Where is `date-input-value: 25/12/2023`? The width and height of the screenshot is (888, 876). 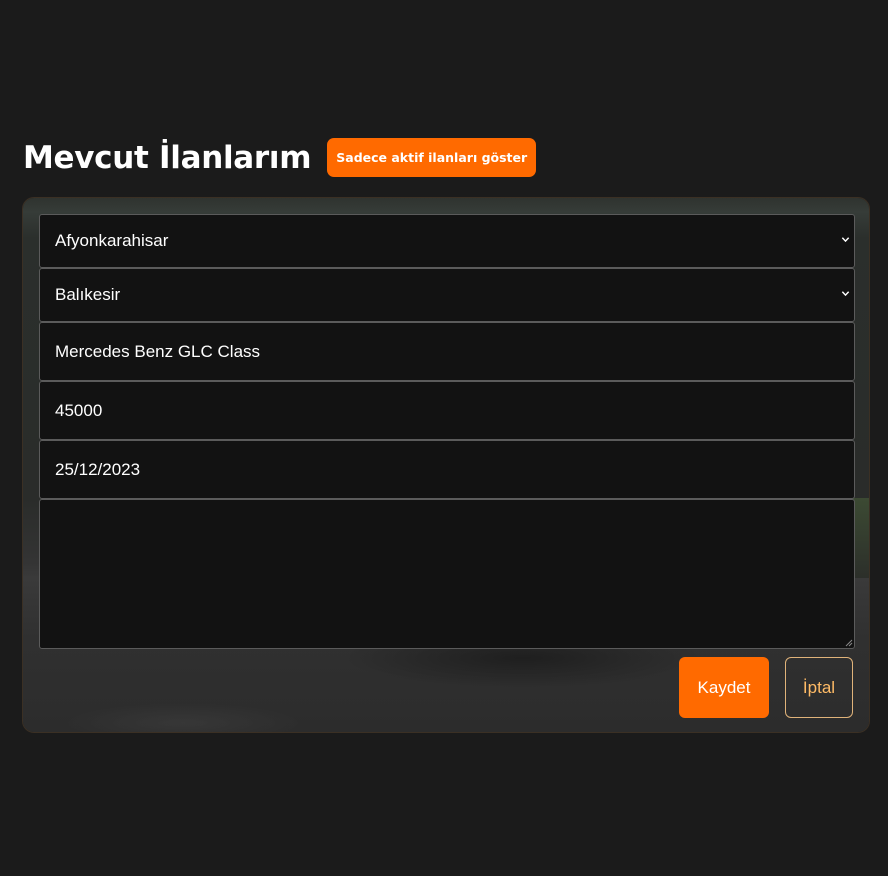
date-input-value: 25/12/2023 is located at coordinates (98, 469).